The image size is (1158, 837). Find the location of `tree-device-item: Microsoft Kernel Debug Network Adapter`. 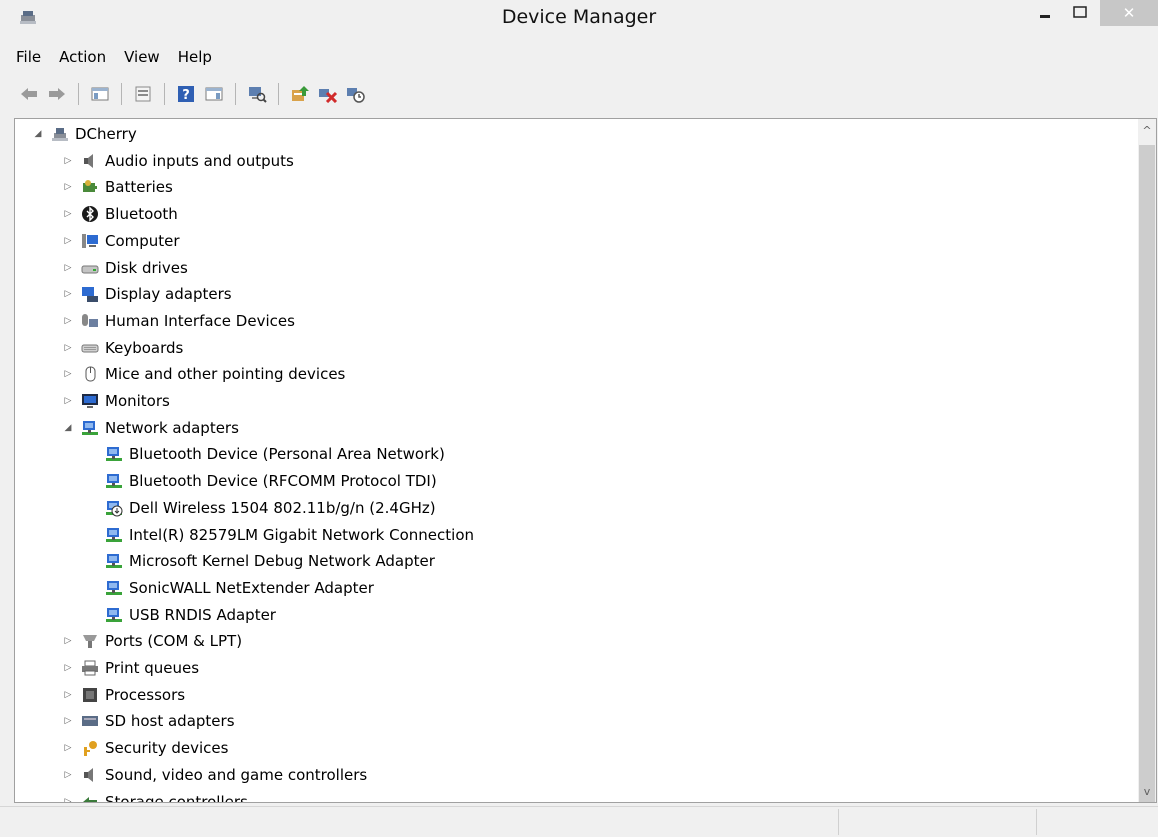

tree-device-item: Microsoft Kernel Debug Network Adapter is located at coordinates (270, 561).